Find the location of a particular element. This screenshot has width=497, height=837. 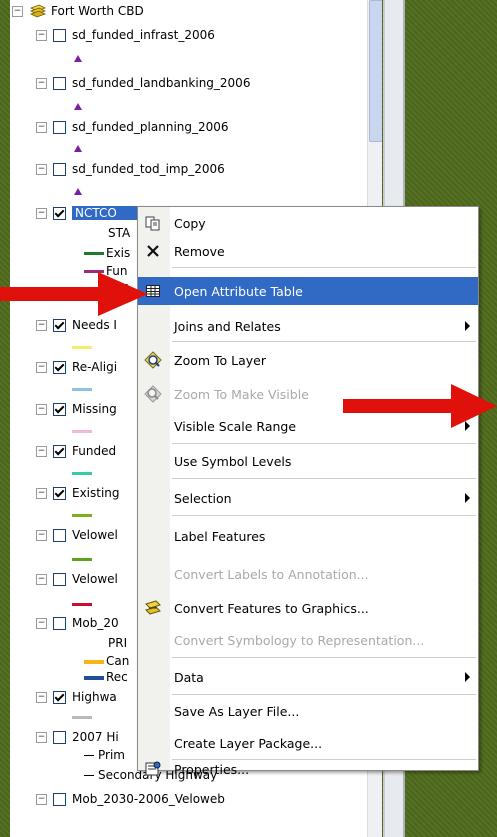

menu-item-zoom-to-layer: Zoom To Layer is located at coordinates (308, 360).